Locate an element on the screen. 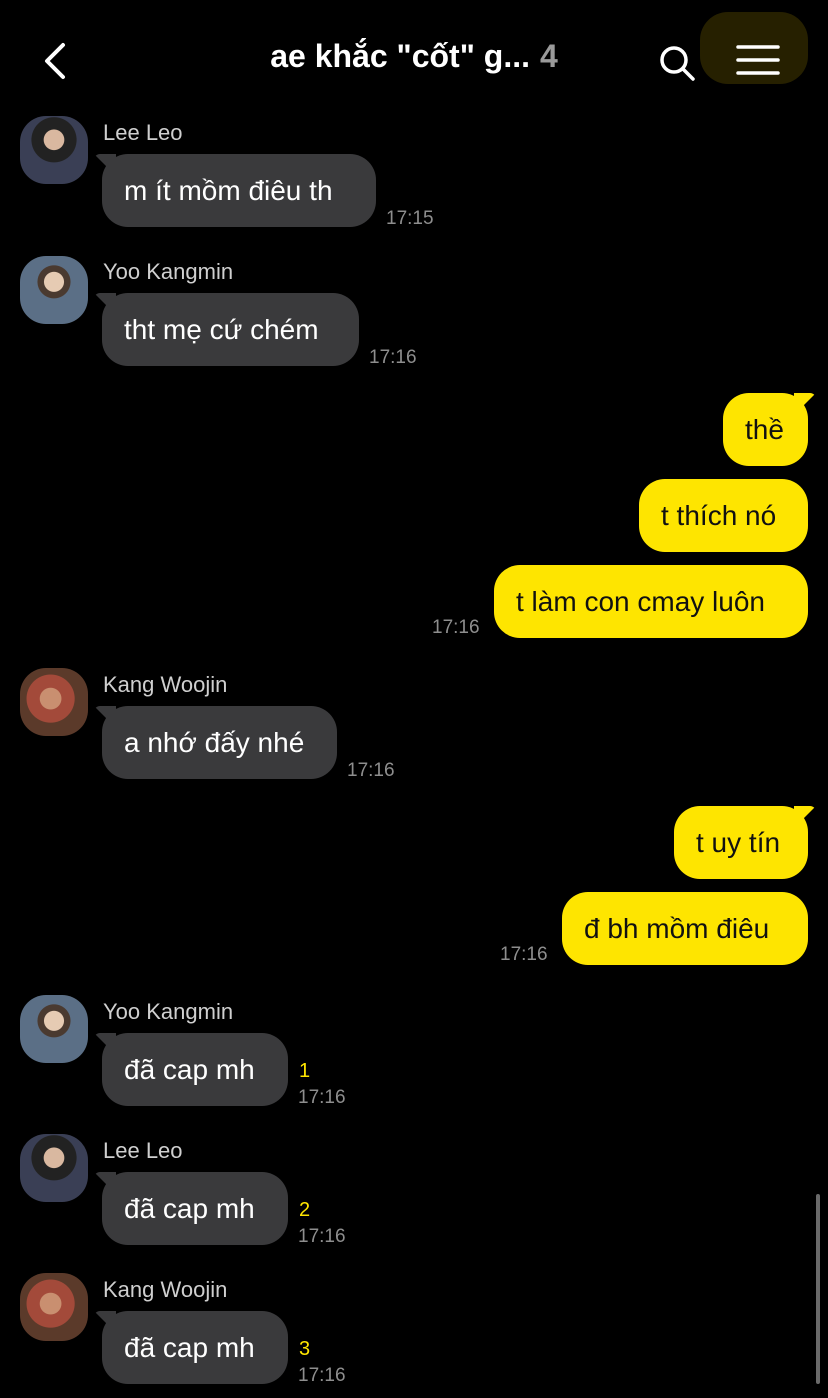 The image size is (828, 1398). chat-title-area: ae khắc "cốt" g... 4 is located at coordinates (414, 63).